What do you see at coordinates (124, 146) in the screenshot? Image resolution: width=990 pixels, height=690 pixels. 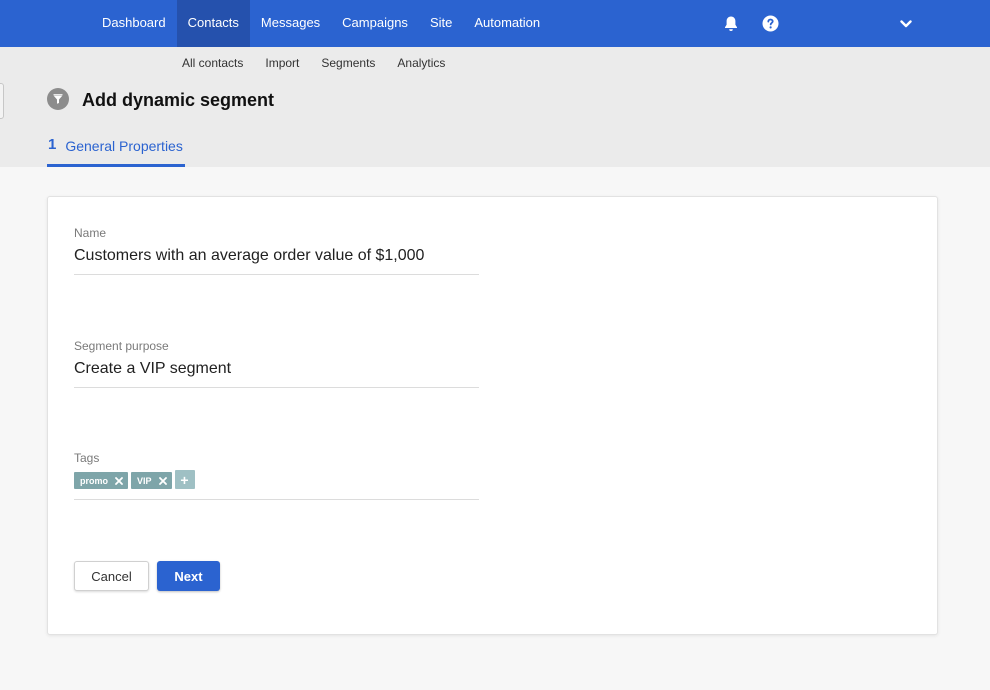 I see `step-label: General Properties` at bounding box center [124, 146].